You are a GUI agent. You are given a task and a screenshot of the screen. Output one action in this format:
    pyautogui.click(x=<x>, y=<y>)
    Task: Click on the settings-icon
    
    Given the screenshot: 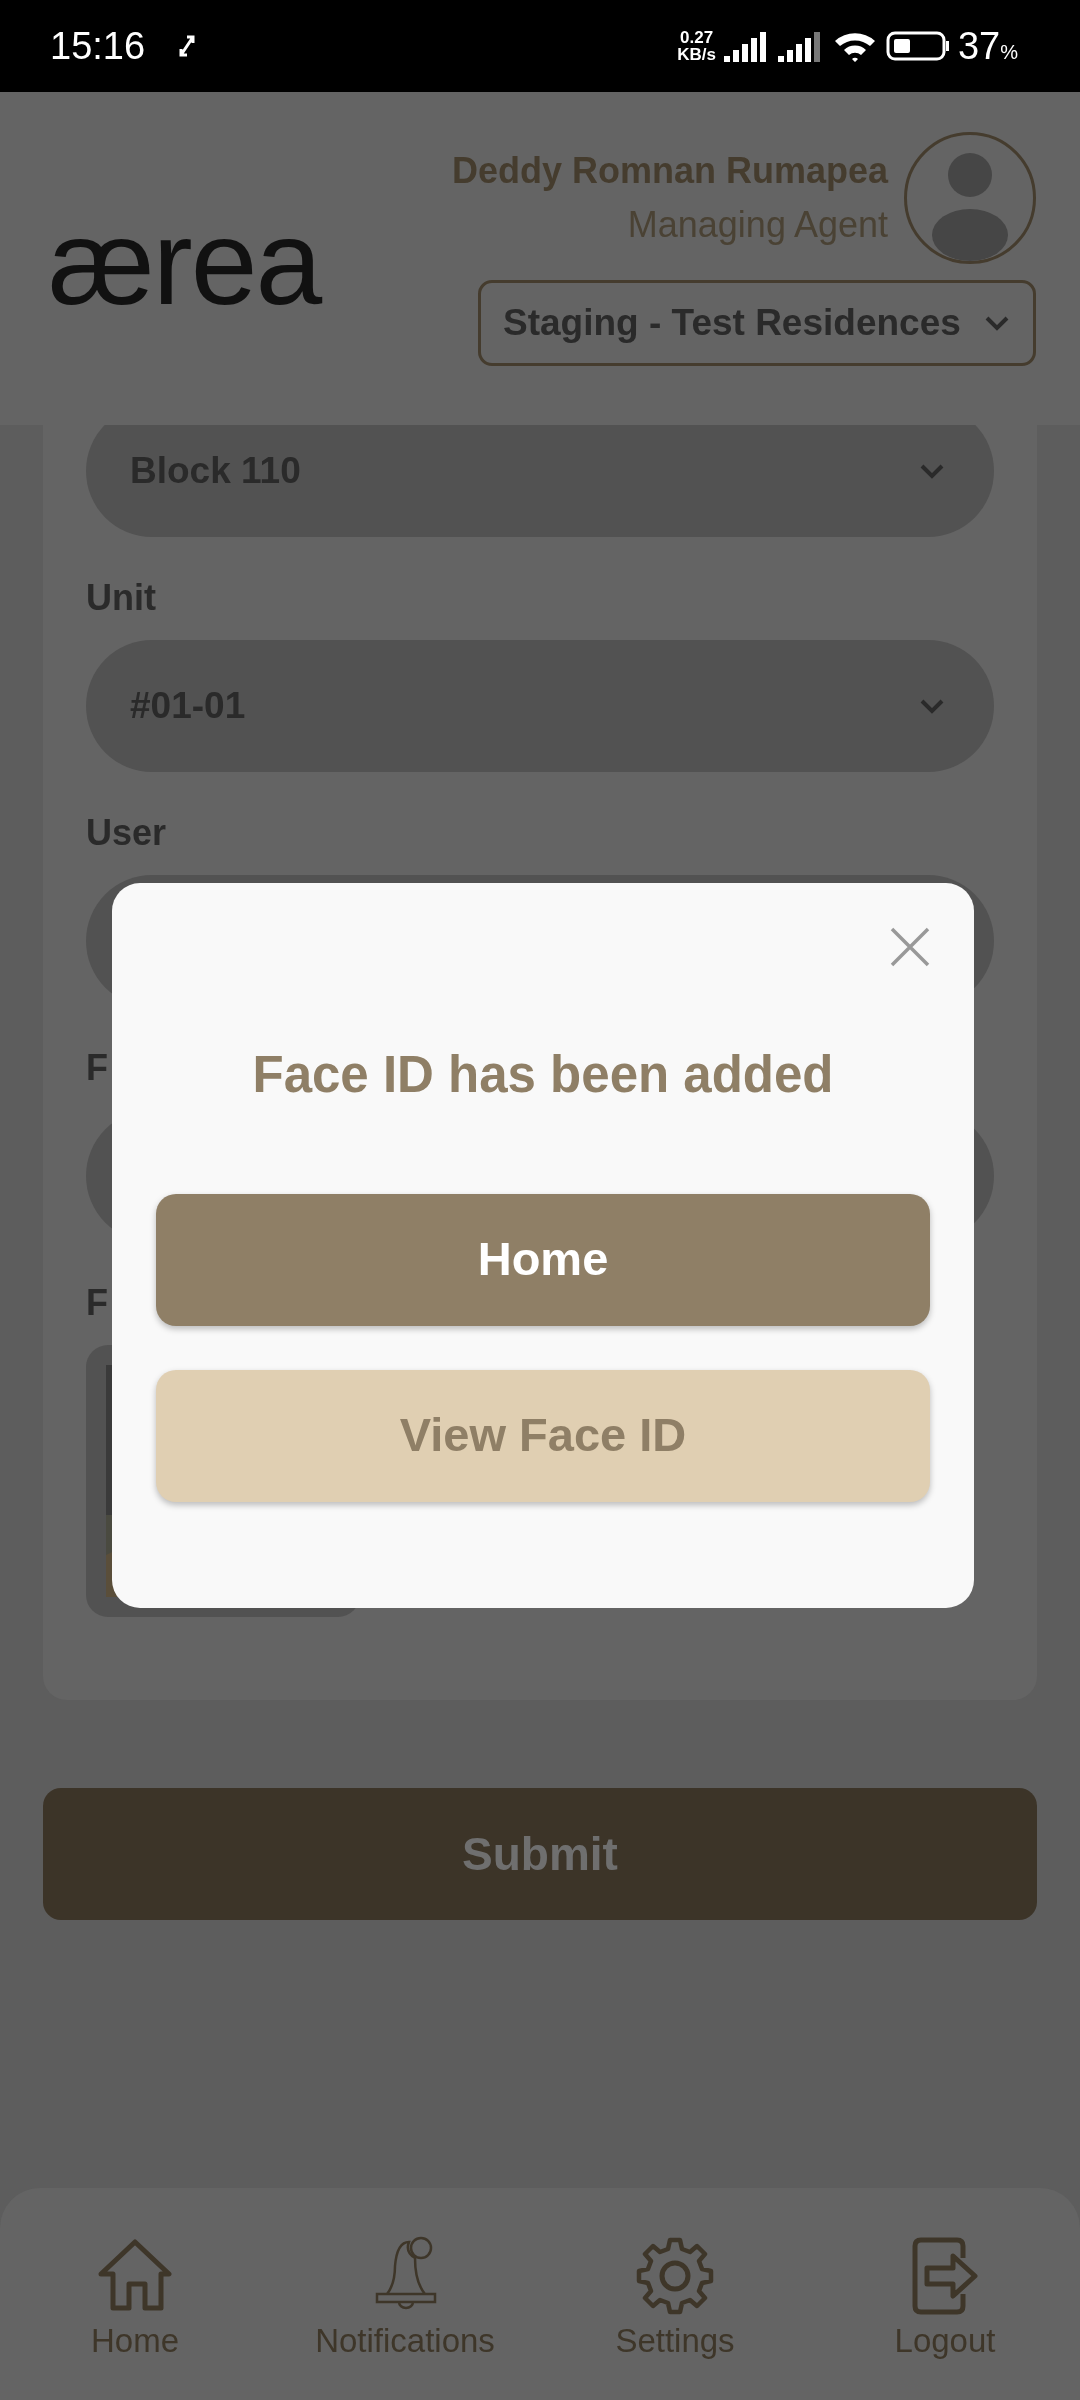 What is the action you would take?
    pyautogui.click(x=675, y=2276)
    